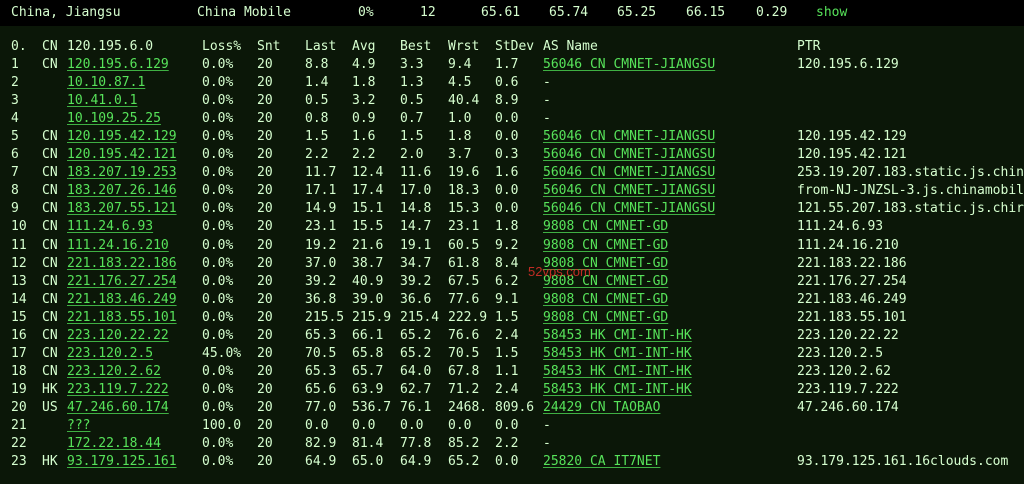 This screenshot has height=484, width=1024. I want to click on cell-last: 14.9, so click(321, 209).